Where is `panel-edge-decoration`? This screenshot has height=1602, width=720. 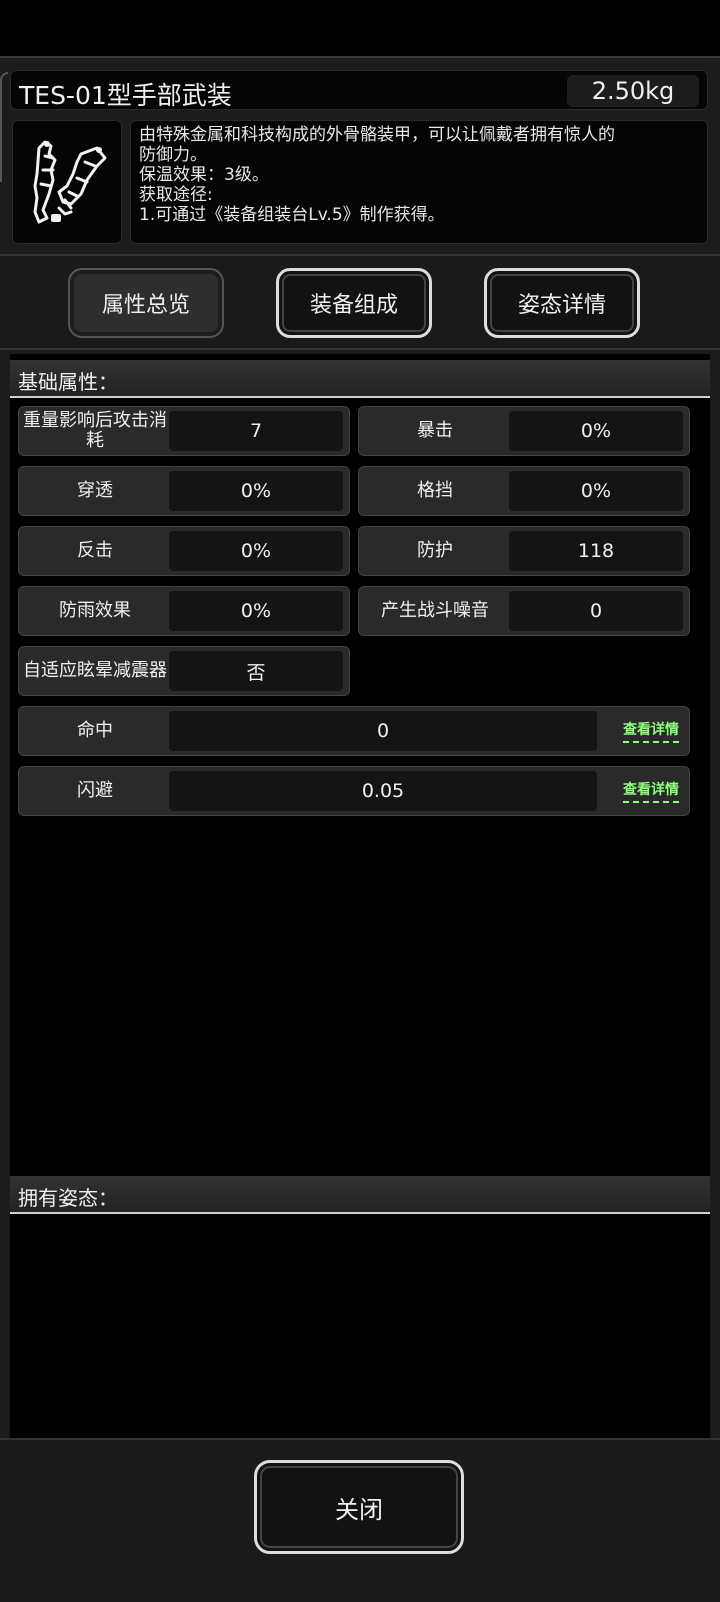
panel-edge-decoration is located at coordinates (4, 127).